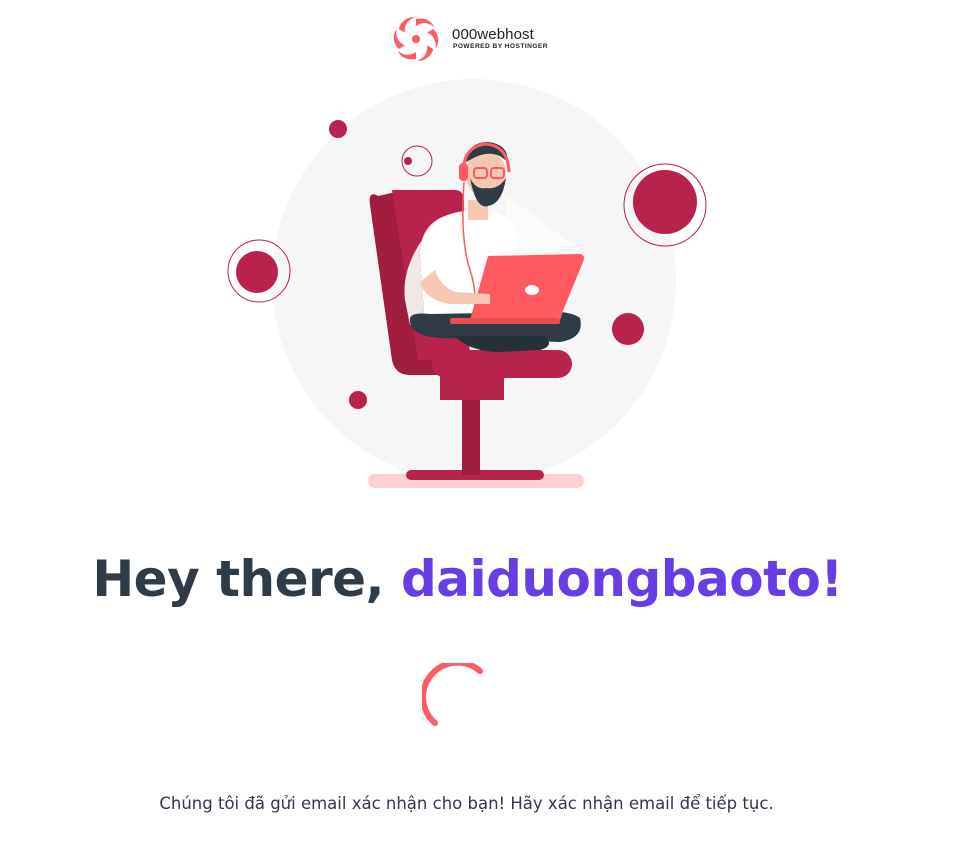  What do you see at coordinates (621, 579) in the screenshot?
I see `greeting-username: daiduongbaoto!` at bounding box center [621, 579].